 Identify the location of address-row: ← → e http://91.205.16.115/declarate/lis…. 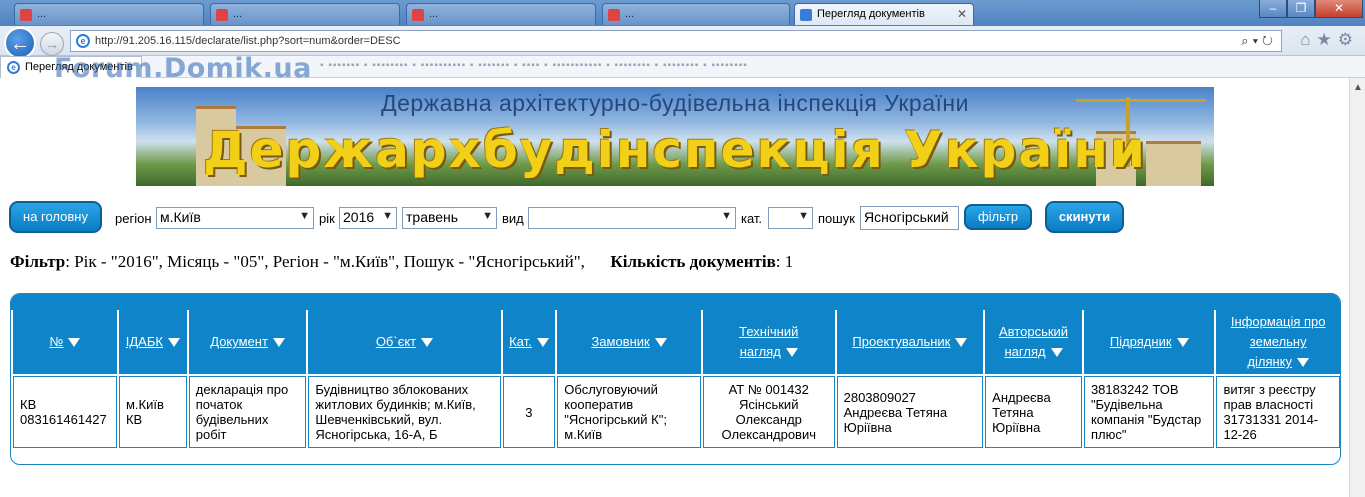
(682, 42).